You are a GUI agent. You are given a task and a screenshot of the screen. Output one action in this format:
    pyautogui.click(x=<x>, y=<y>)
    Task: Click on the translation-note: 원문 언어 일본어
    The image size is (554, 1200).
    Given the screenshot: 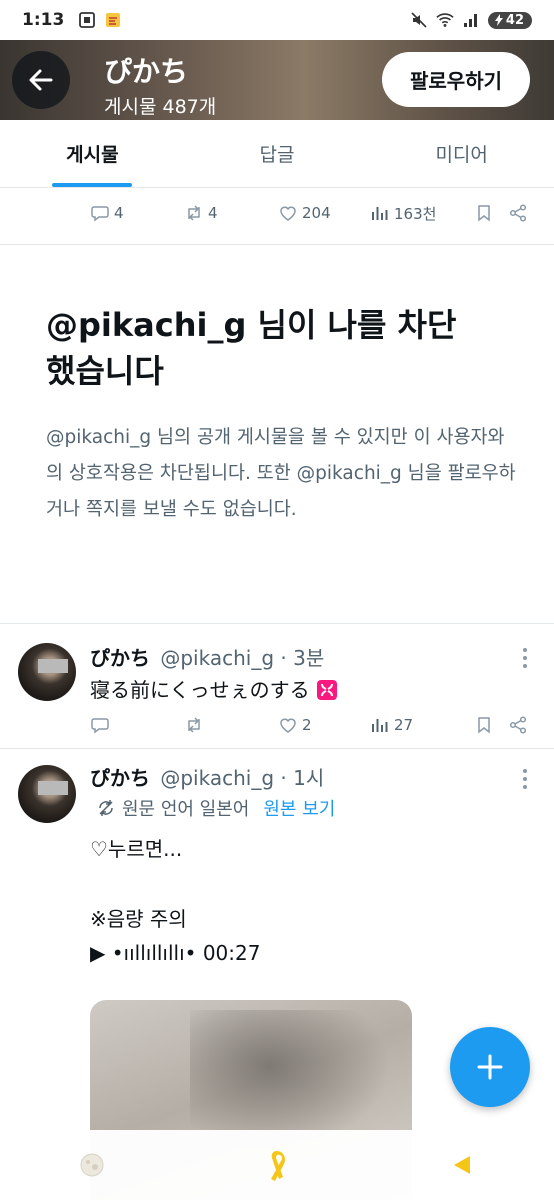 What is the action you would take?
    pyautogui.click(x=186, y=809)
    